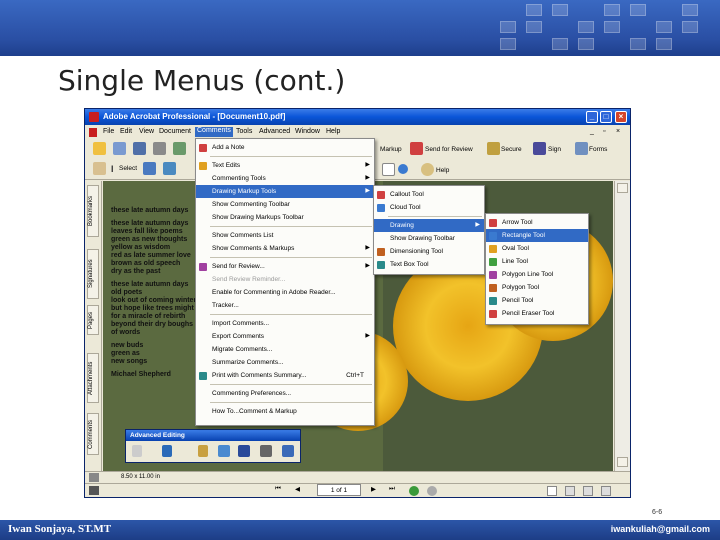  Describe the element at coordinates (297, 489) in the screenshot. I see `previous-page-button: ◀` at that location.